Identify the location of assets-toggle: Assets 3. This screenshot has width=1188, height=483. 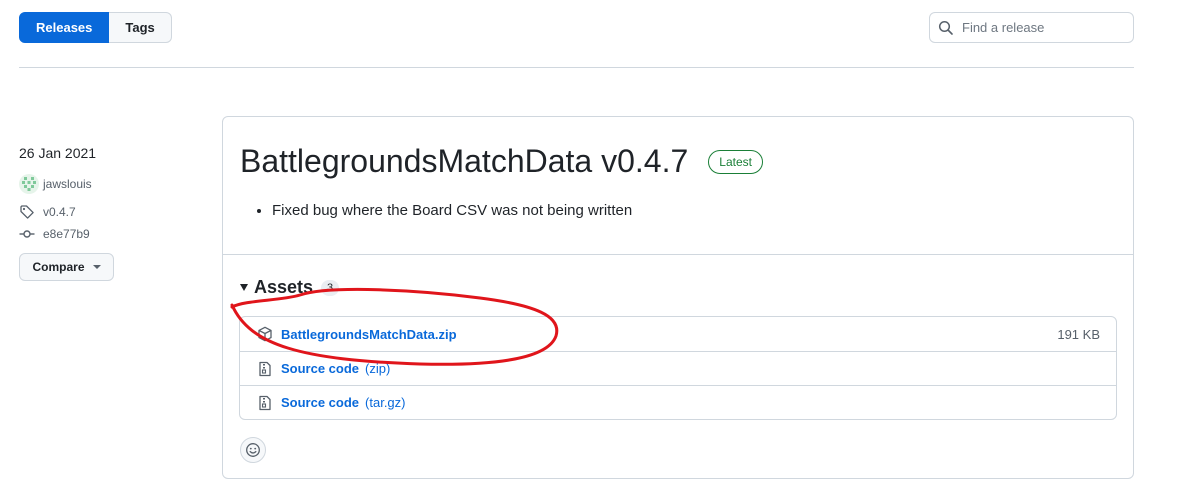
(290, 287).